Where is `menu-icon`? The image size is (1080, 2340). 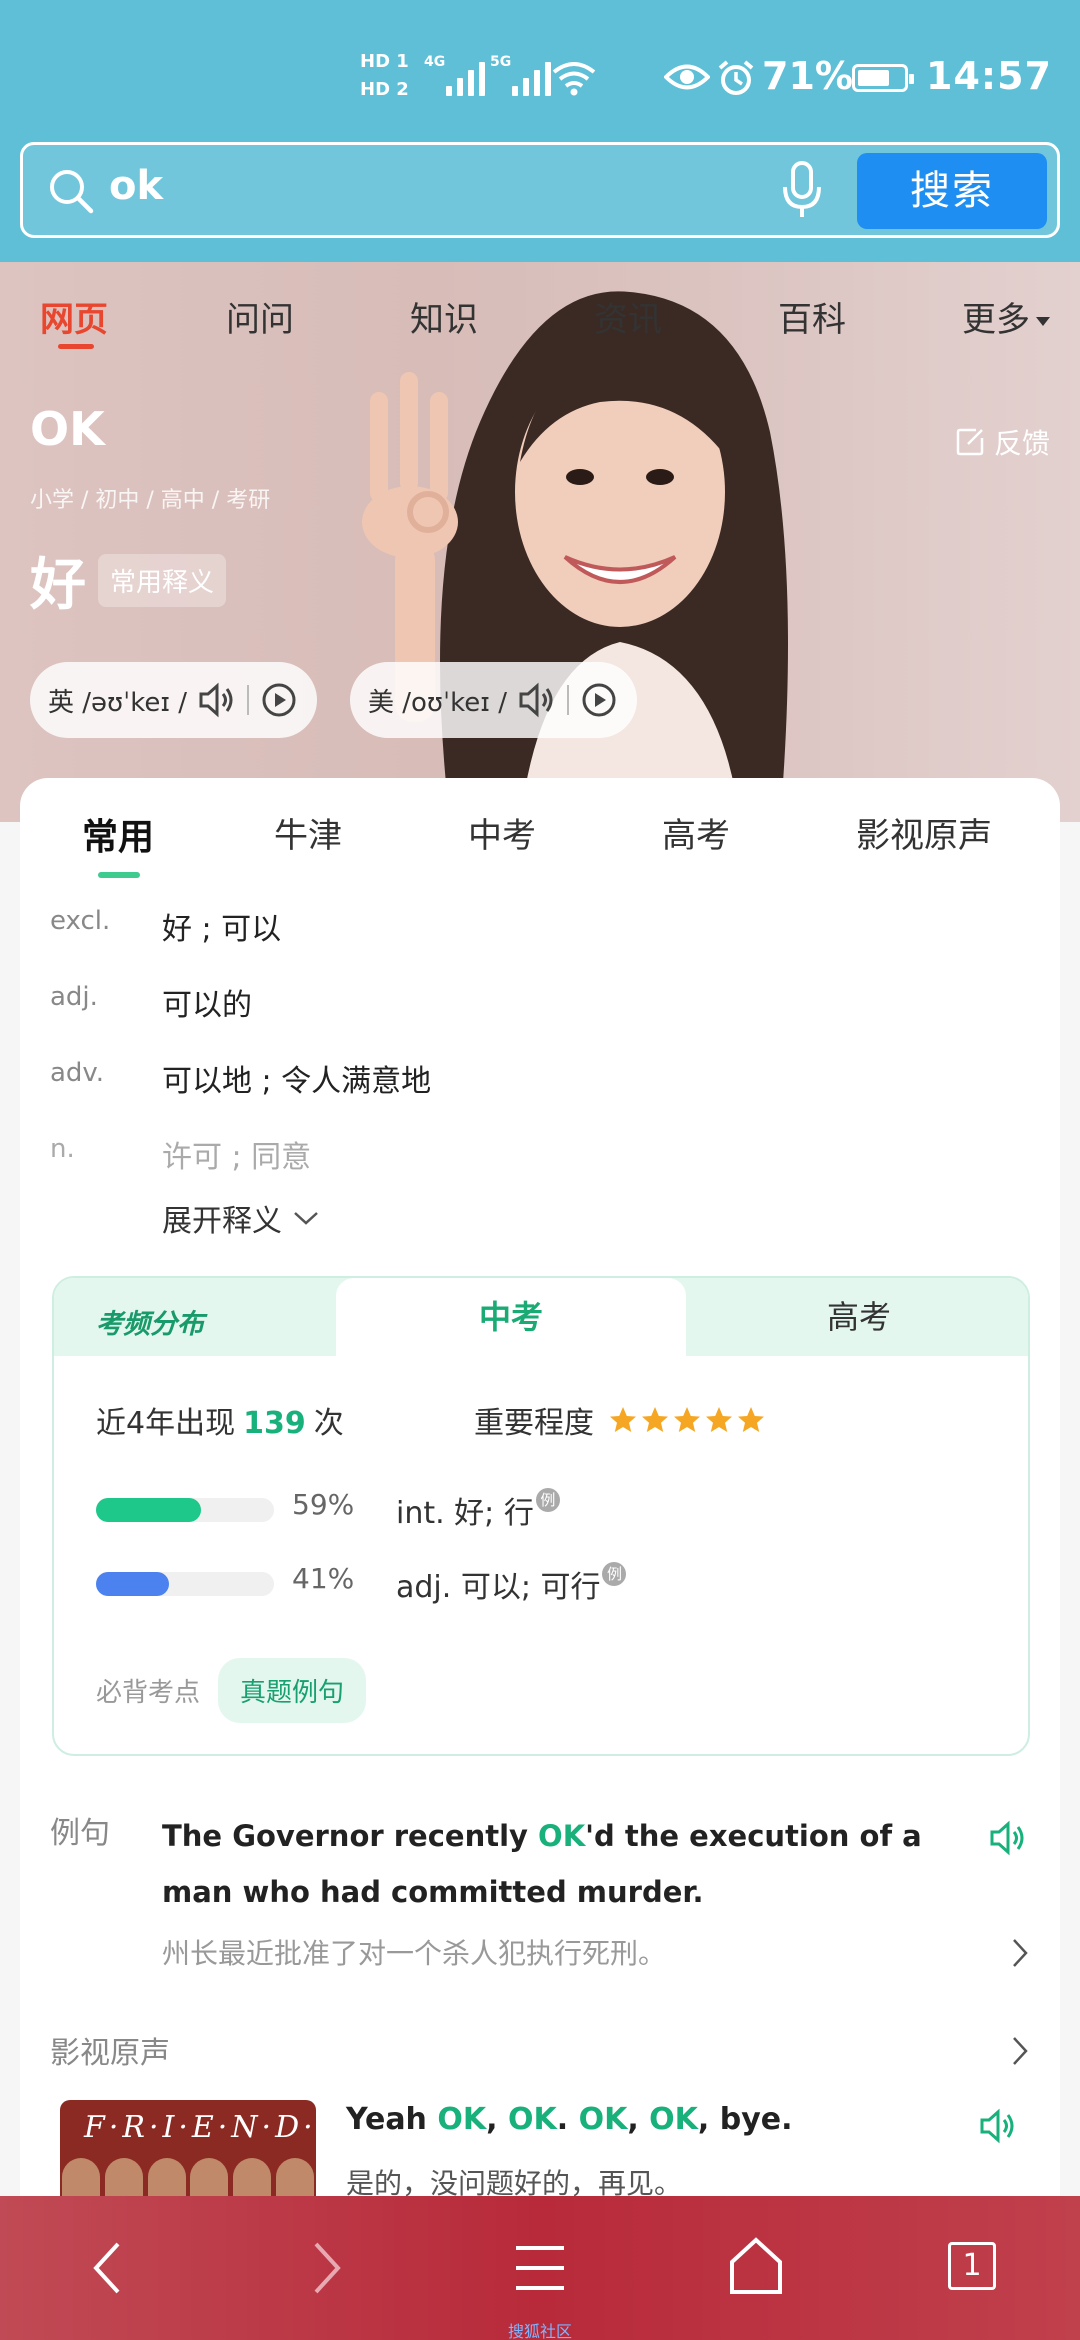 menu-icon is located at coordinates (540, 2268).